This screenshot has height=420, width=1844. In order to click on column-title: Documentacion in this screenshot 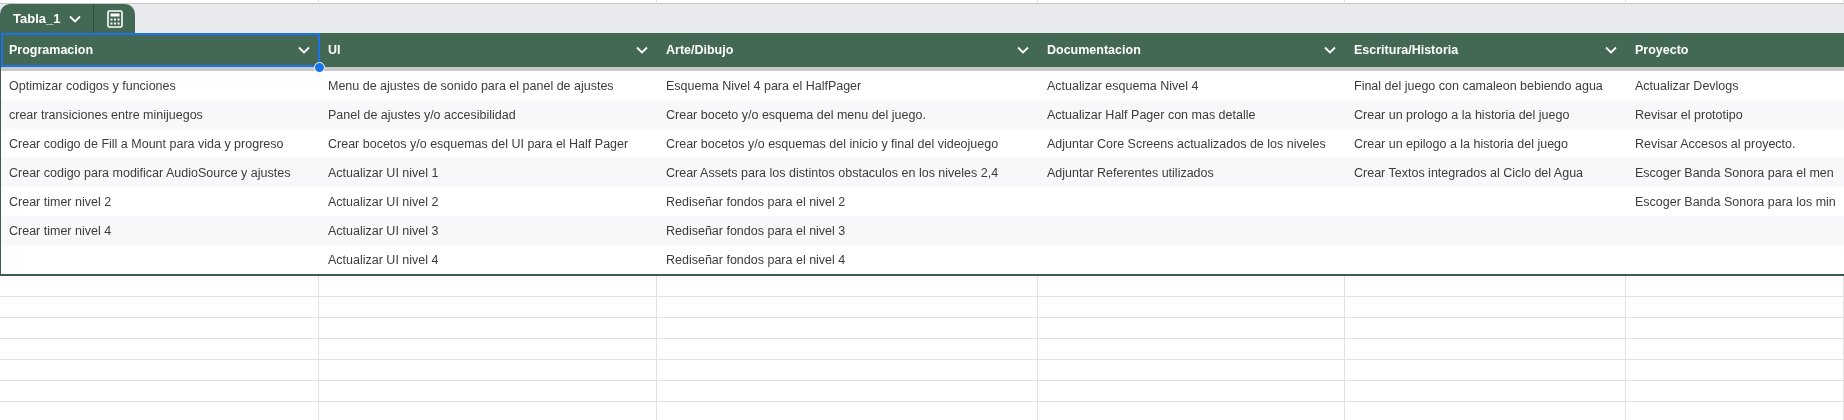, I will do `click(1094, 50)`.